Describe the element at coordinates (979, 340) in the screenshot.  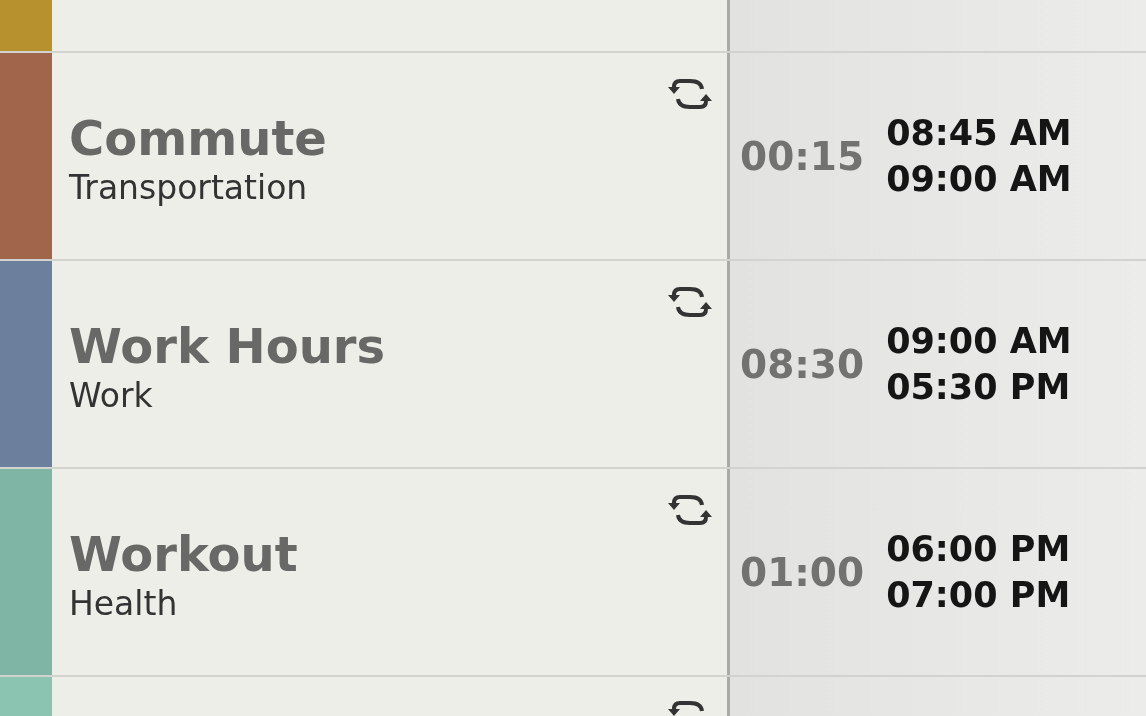
I see `start-time: 09:00 AM` at that location.